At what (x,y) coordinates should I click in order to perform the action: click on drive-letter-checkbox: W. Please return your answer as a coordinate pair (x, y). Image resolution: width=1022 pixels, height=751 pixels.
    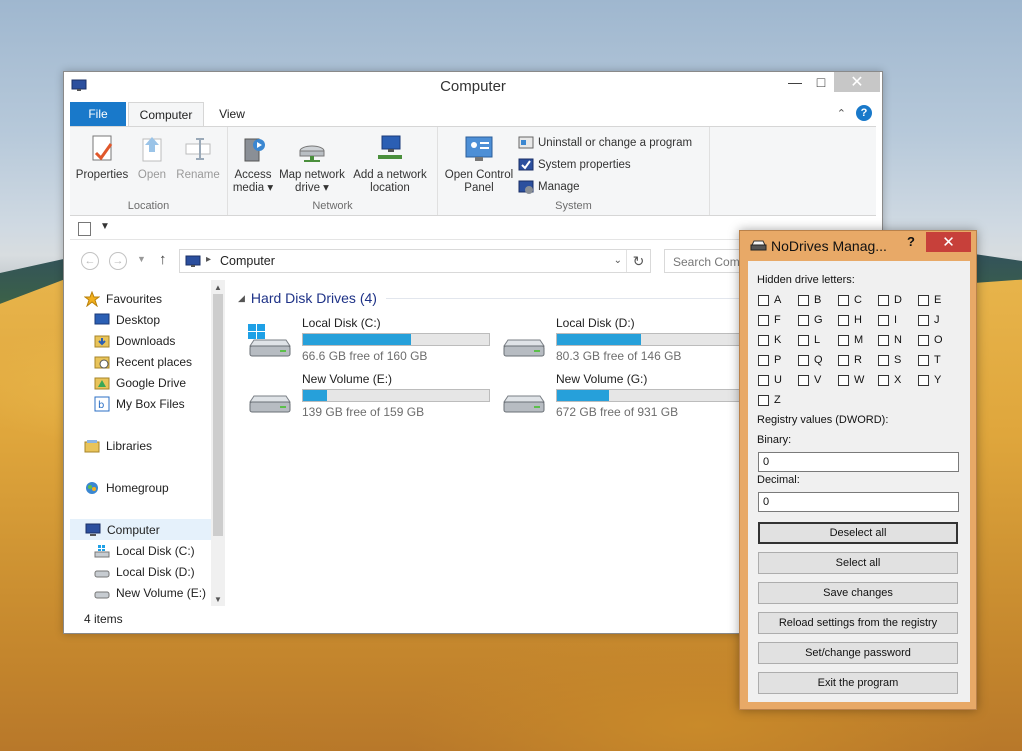
    Looking at the image, I should click on (851, 380).